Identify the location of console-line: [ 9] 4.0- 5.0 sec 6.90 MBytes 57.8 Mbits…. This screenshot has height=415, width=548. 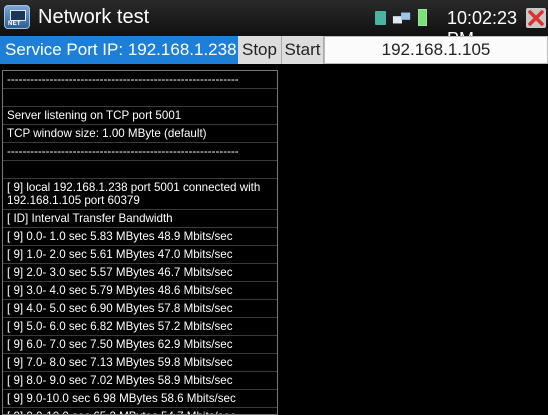
(140, 309).